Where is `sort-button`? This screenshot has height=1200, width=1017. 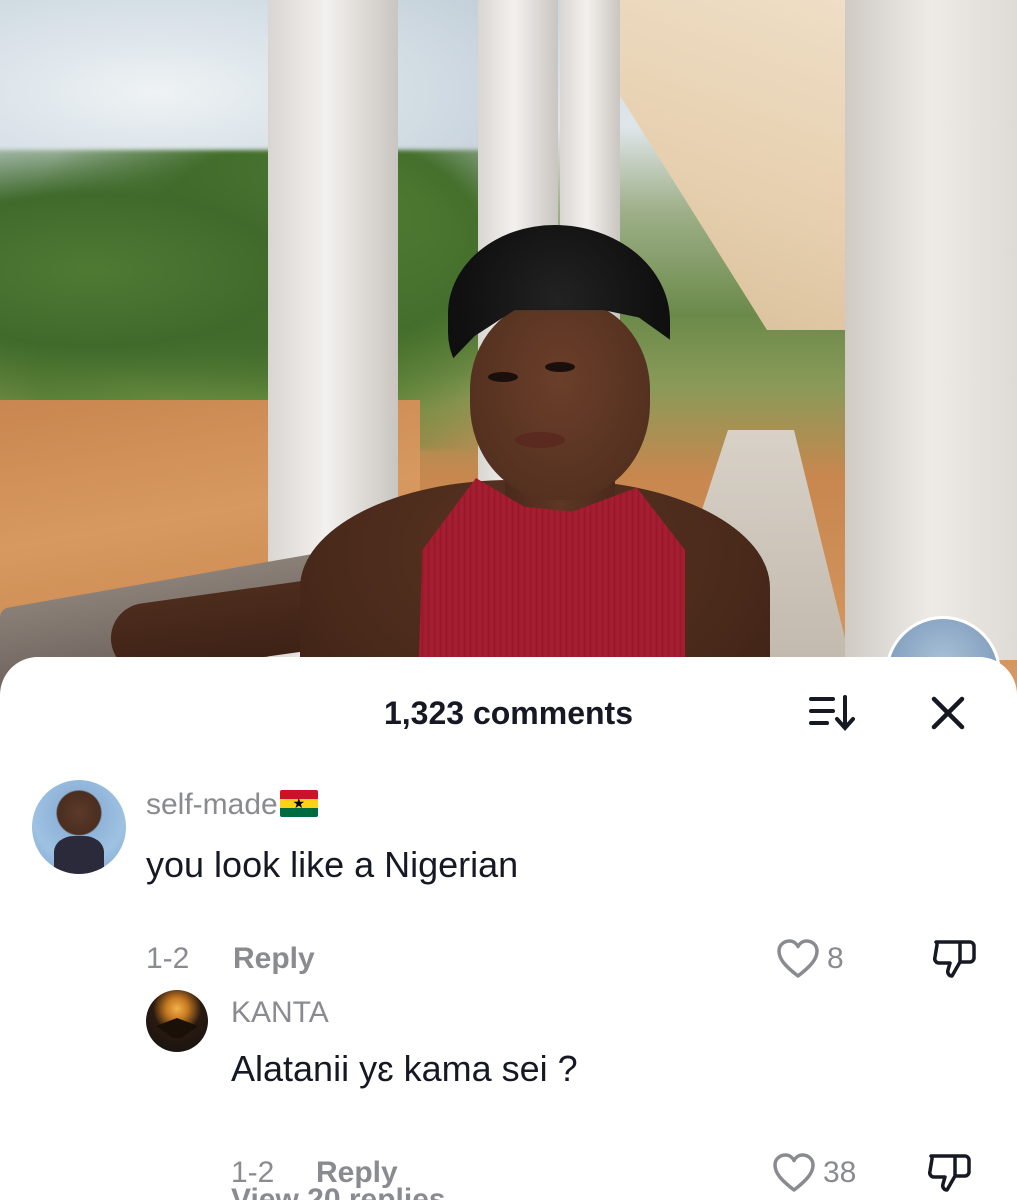
sort-button is located at coordinates (832, 713).